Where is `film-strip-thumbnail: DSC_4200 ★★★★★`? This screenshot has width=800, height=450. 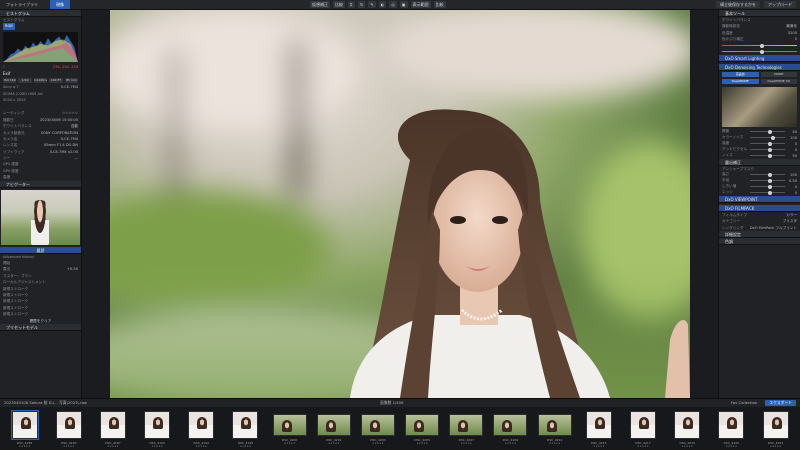 film-strip-thumbnail: DSC_4200 ★★★★★ is located at coordinates (289, 430).